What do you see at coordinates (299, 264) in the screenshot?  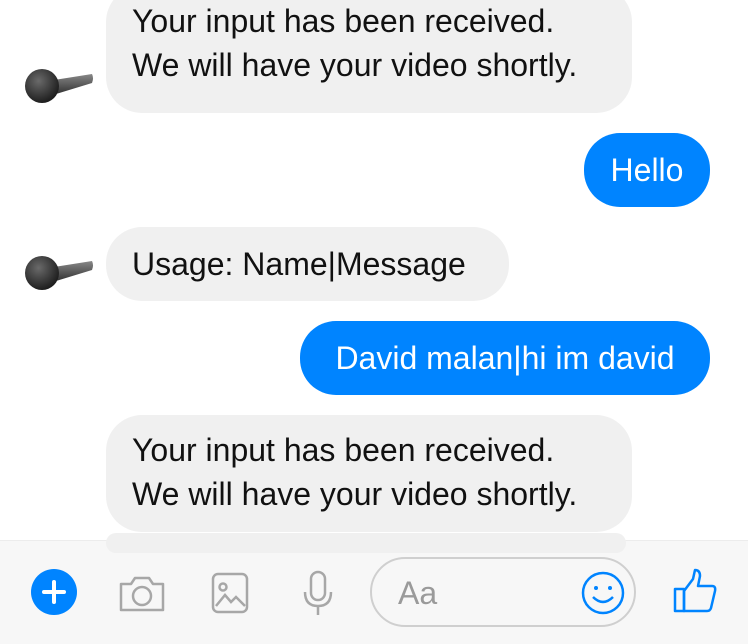 I see `message-text: Usage: Name|Message` at bounding box center [299, 264].